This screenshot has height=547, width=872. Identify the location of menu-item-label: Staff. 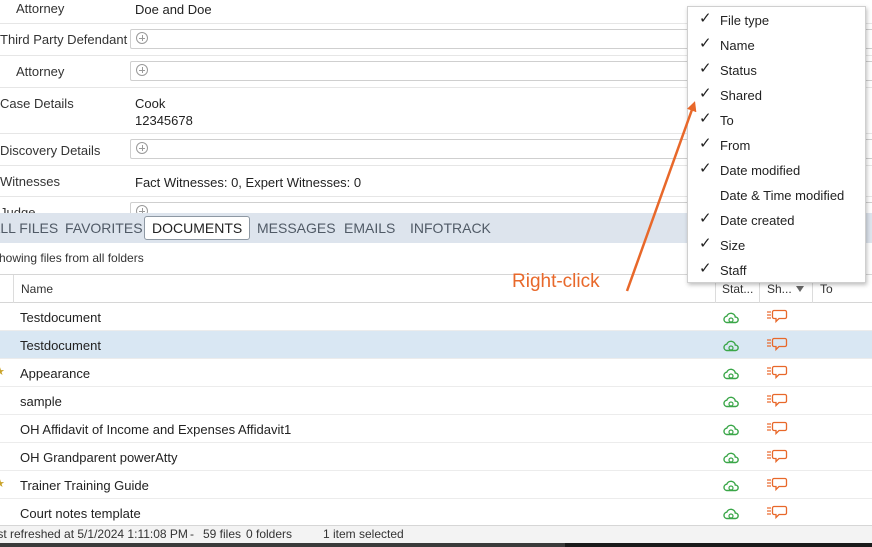
(733, 270).